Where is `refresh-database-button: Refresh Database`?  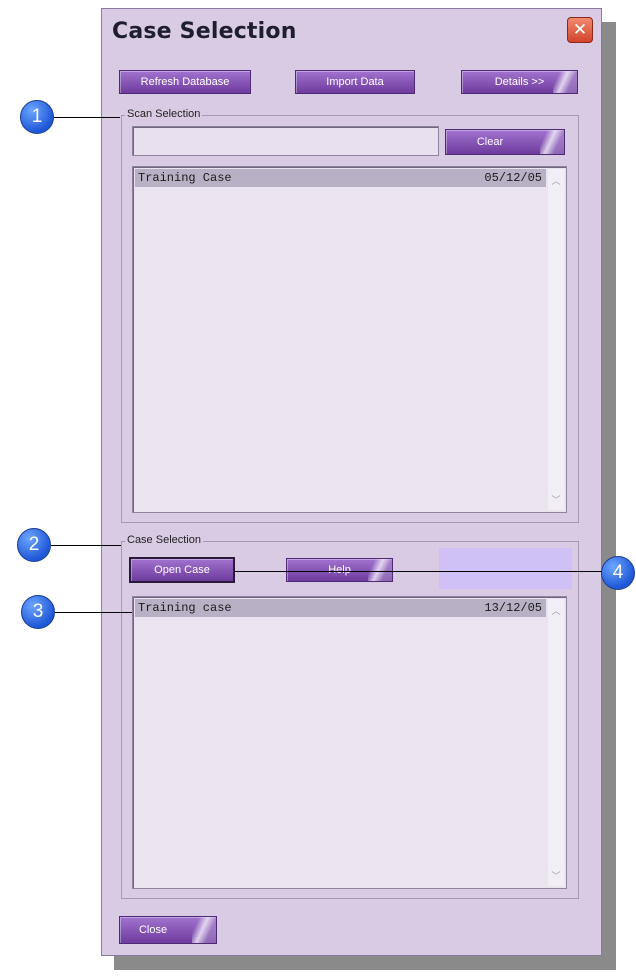
refresh-database-button: Refresh Database is located at coordinates (185, 82).